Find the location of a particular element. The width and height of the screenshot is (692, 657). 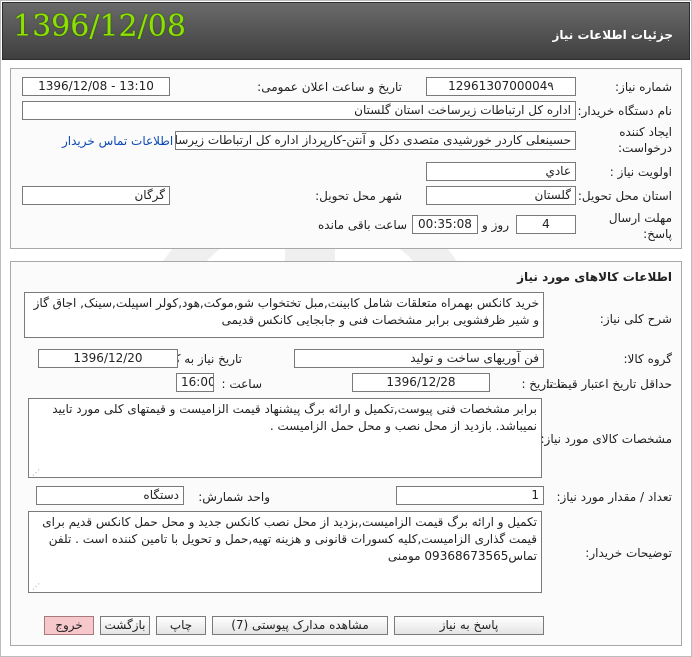

need-date-field: 1396/12/20 is located at coordinates (108, 358).